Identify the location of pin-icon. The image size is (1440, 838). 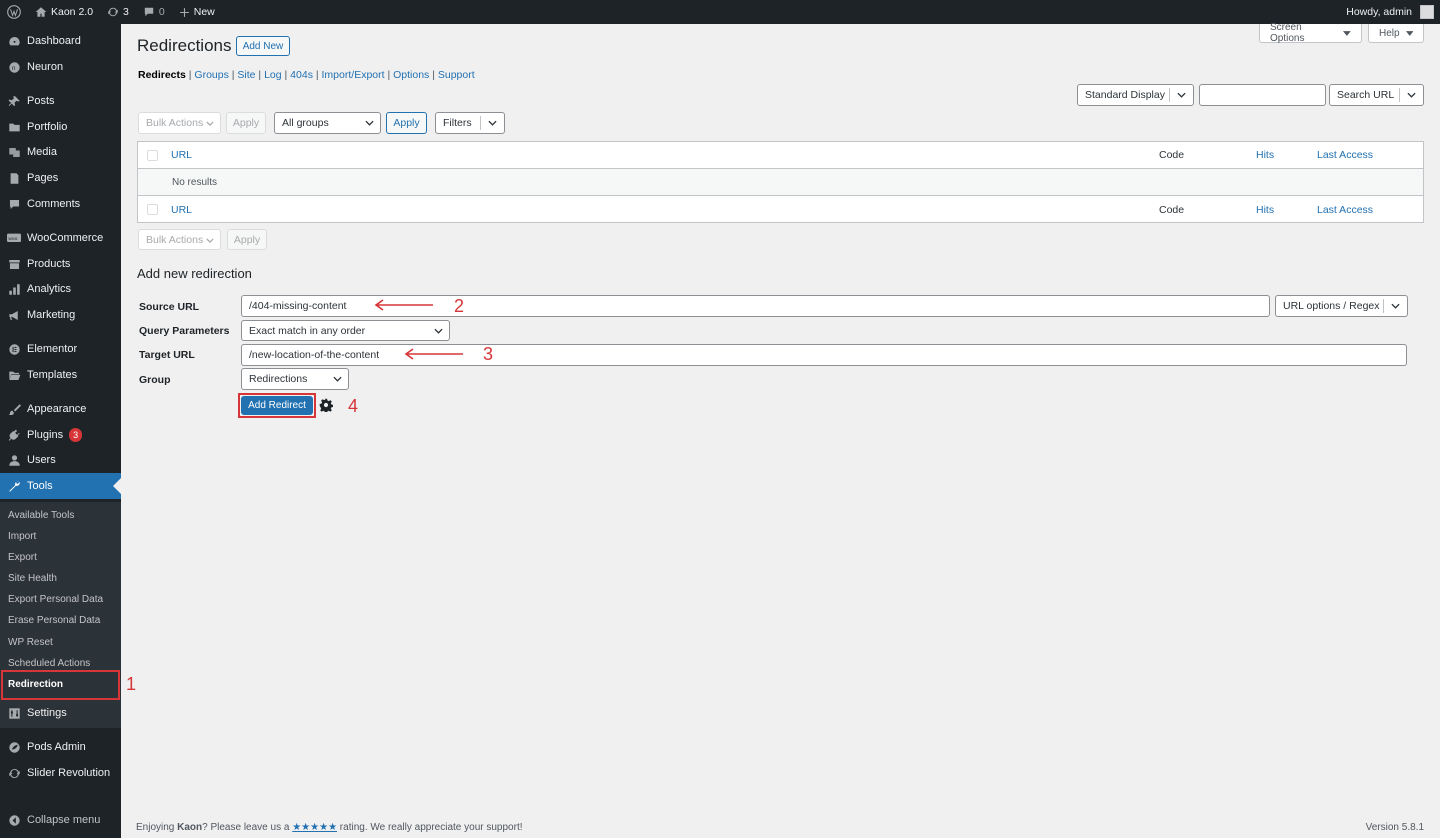
(14, 101).